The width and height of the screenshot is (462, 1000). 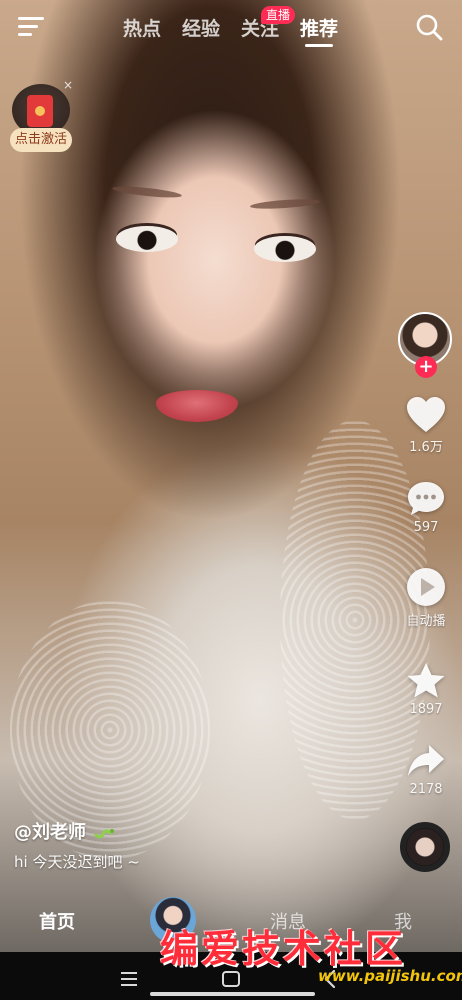 I want to click on close-icon: ×, so click(x=68, y=85).